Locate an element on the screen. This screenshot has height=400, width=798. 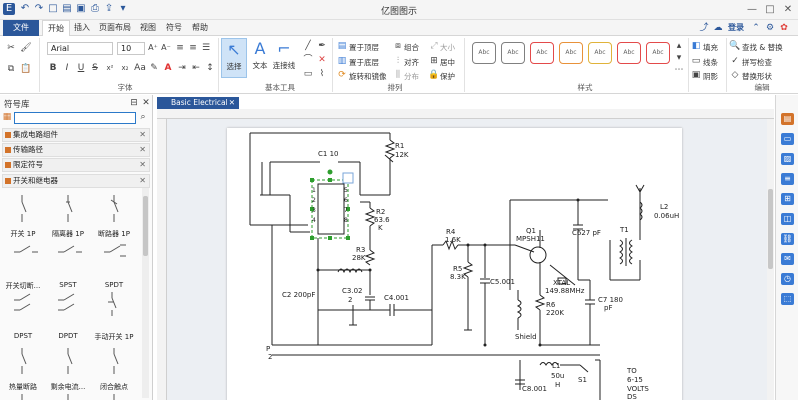
polyline-tool-icon: ⌇ is located at coordinates (322, 74).